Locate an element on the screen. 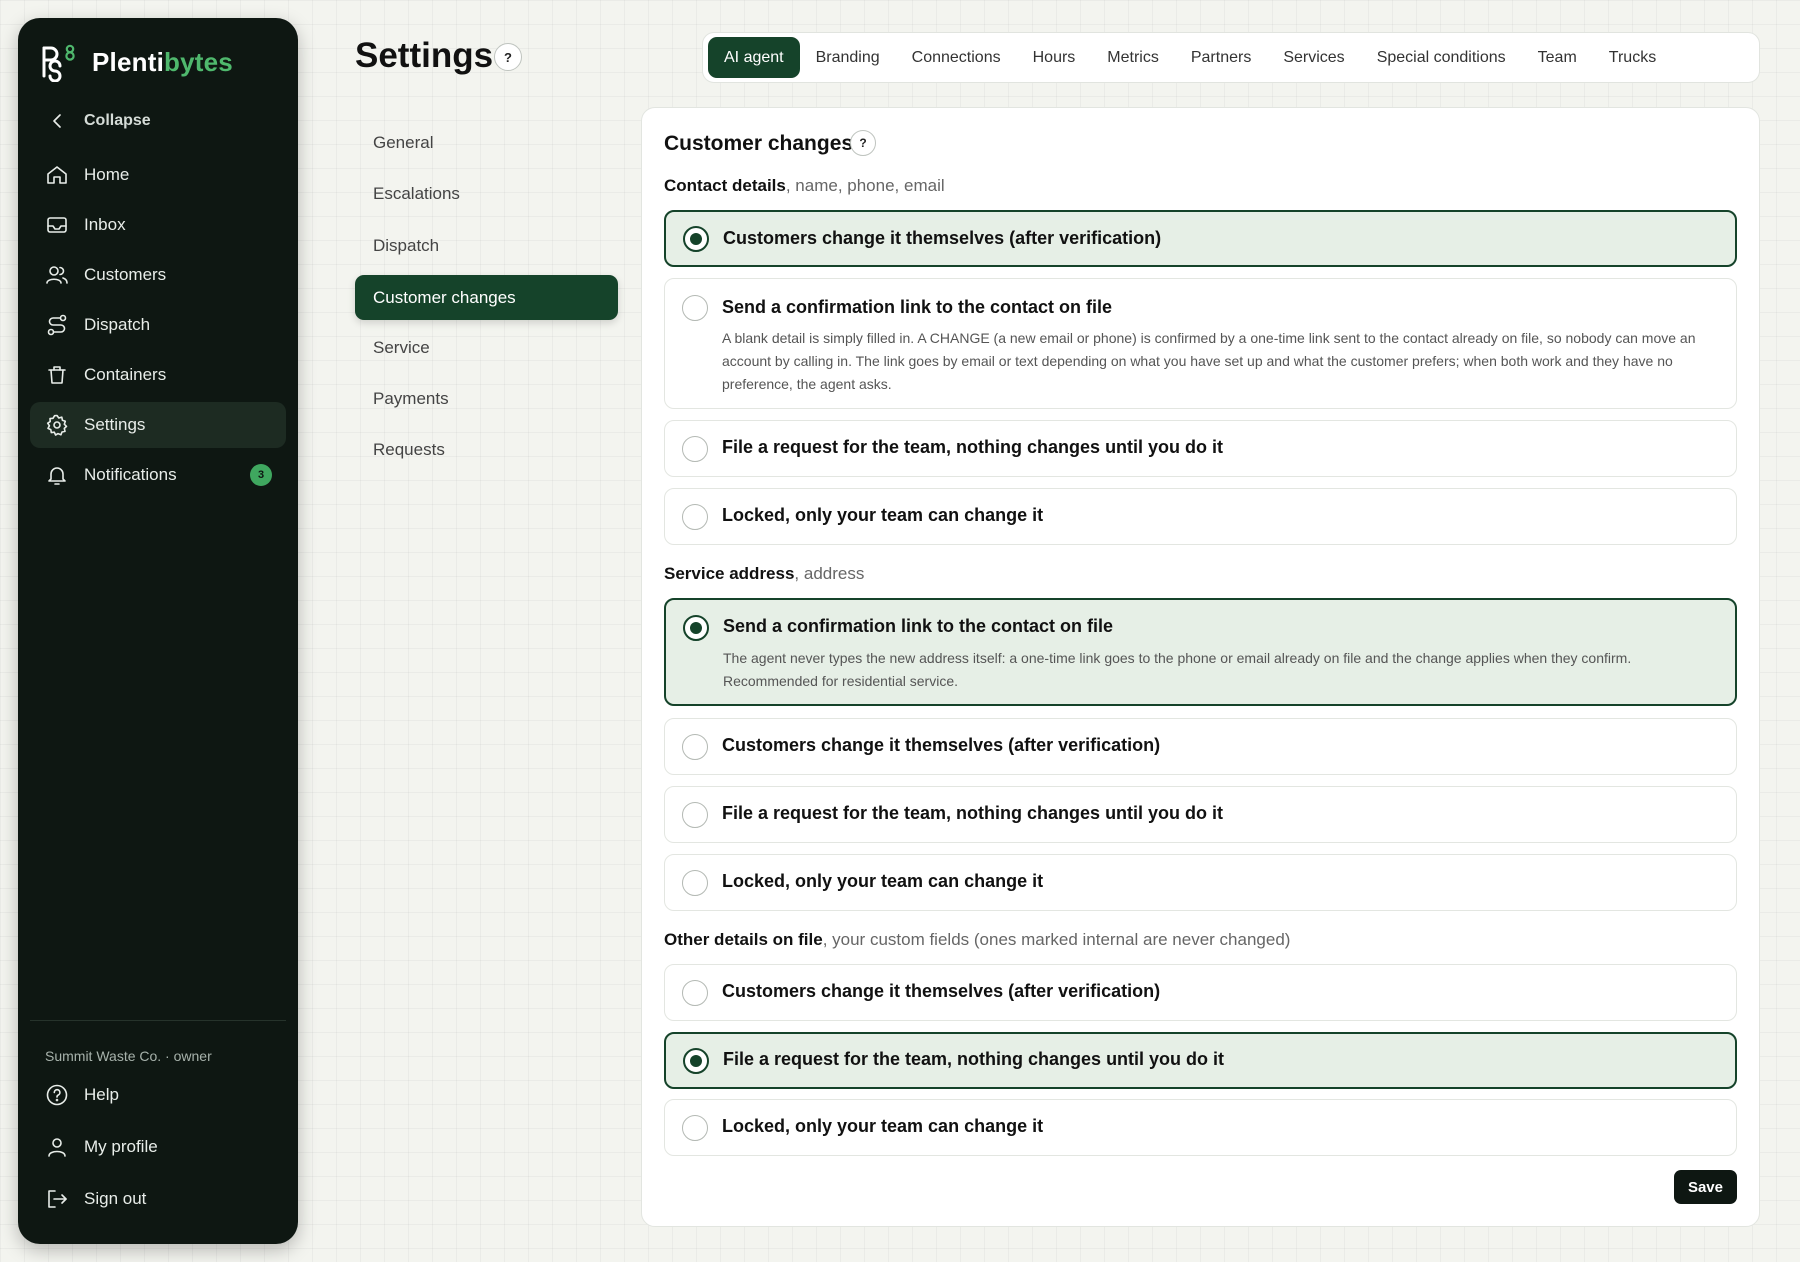 The height and width of the screenshot is (1262, 1800). sidebar-item-label: Dispatch is located at coordinates (117, 324).